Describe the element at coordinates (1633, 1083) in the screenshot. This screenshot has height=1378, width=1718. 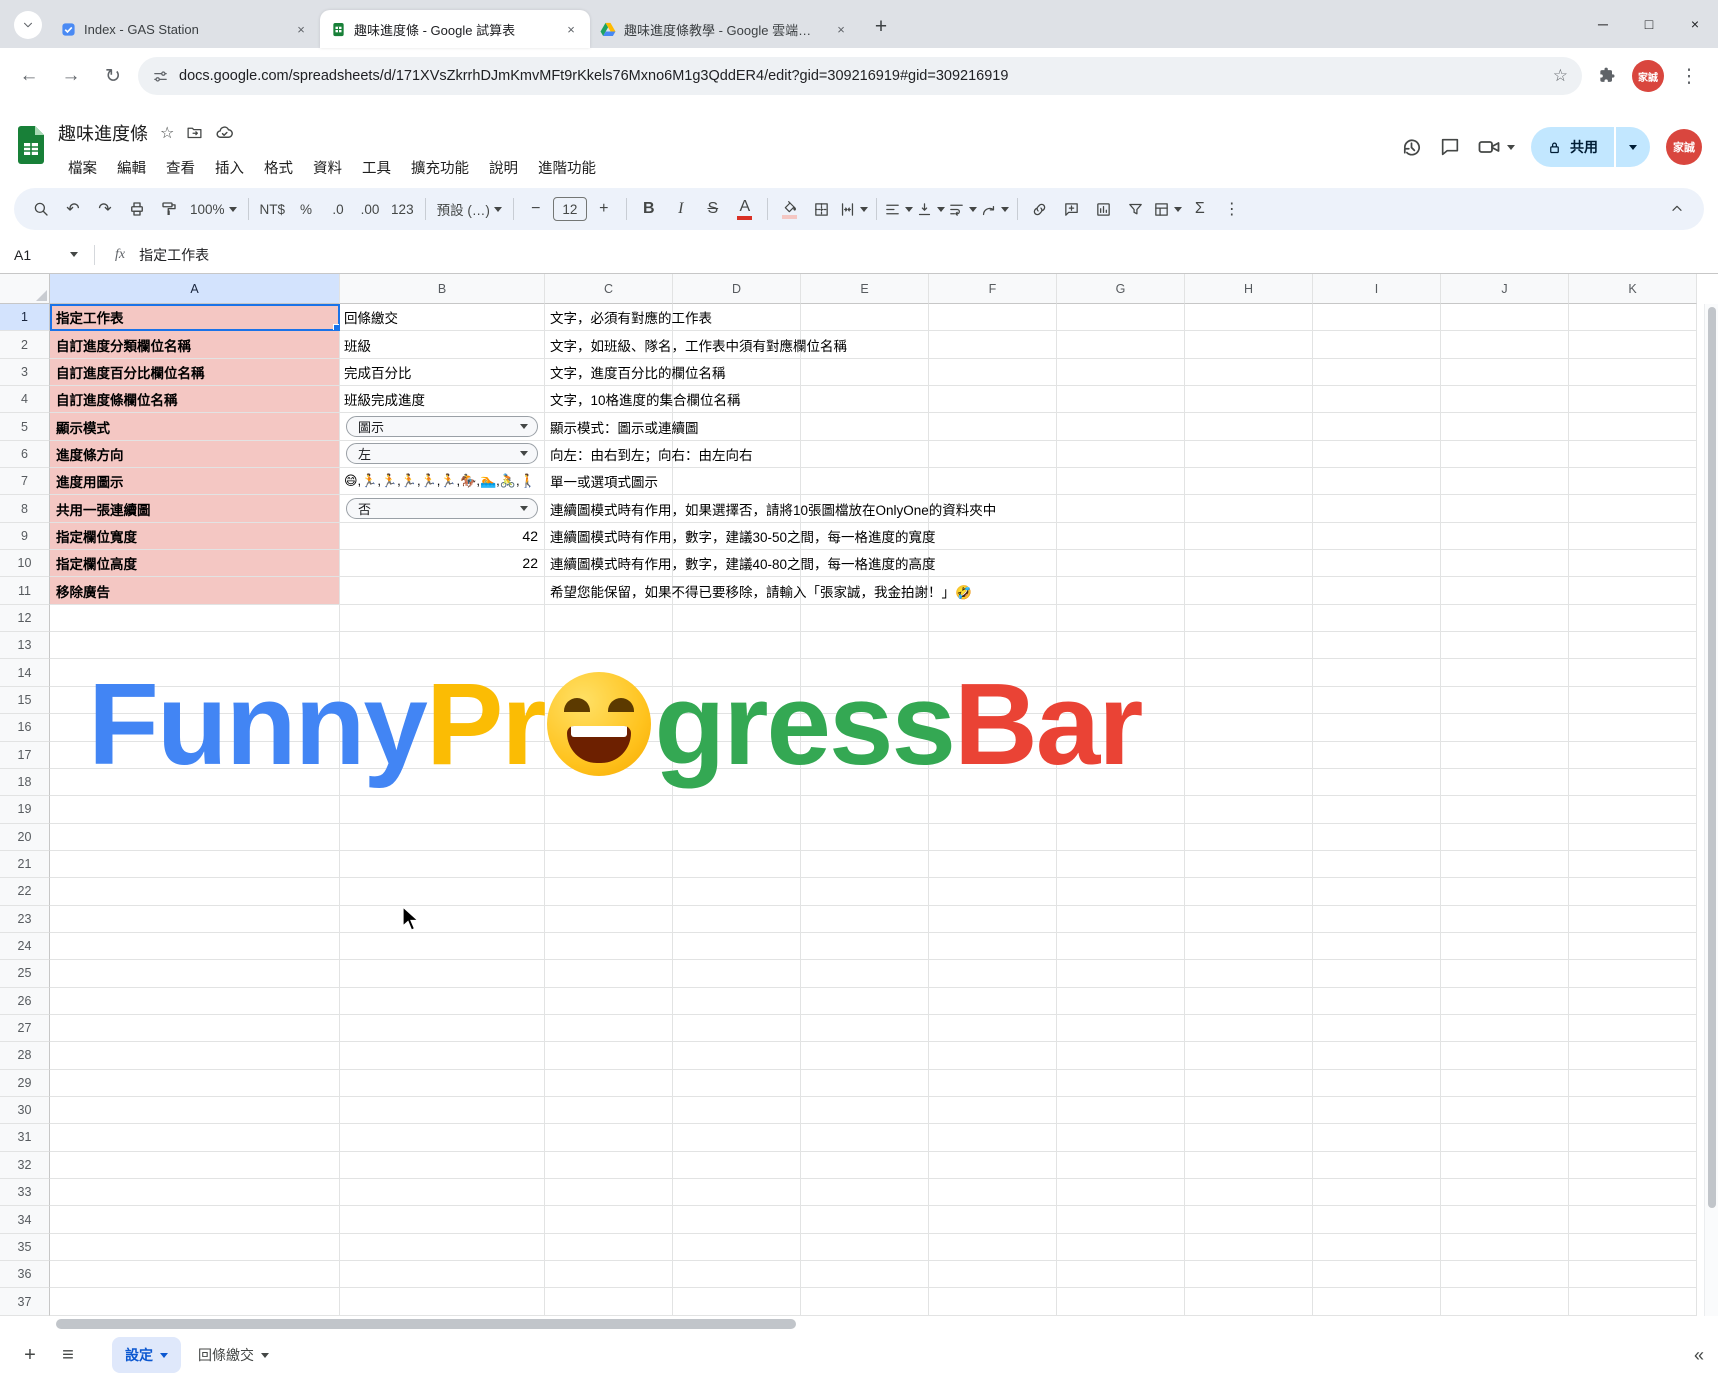
I see `cell-K29` at that location.